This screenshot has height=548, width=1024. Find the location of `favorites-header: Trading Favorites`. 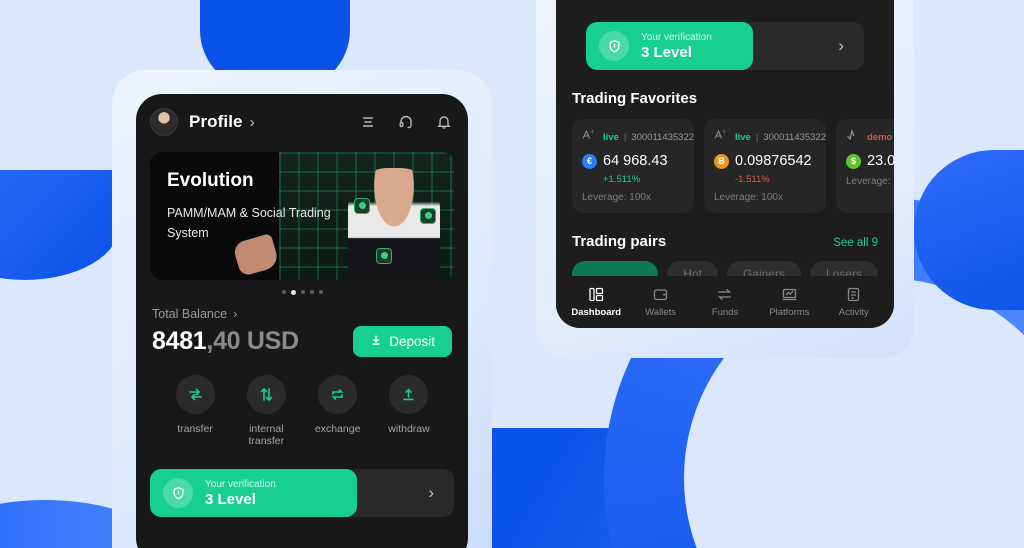

favorites-header: Trading Favorites is located at coordinates (725, 98).